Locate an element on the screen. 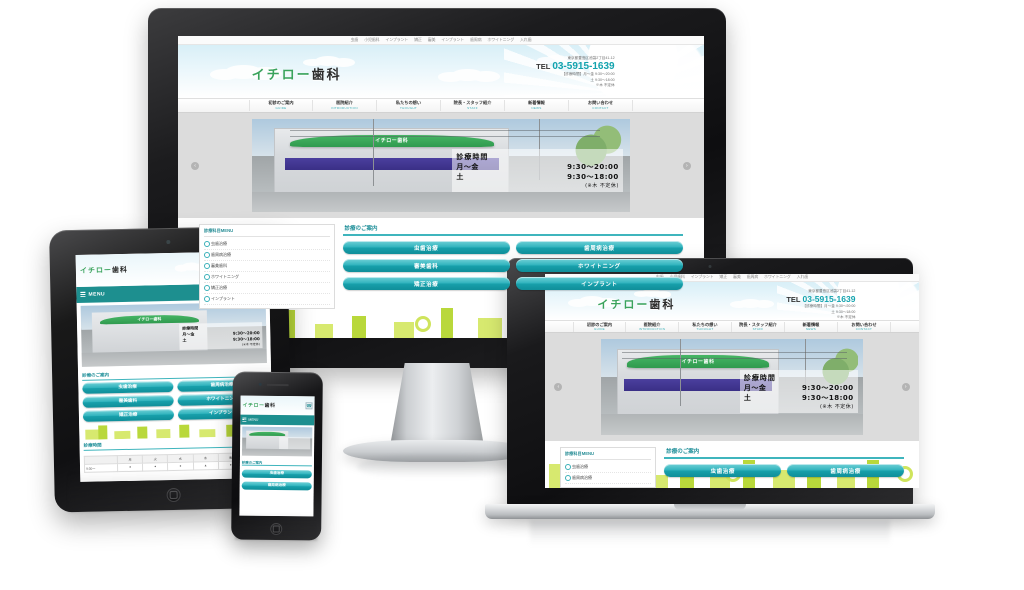  sidebar-item-orthodontics: 矯正治療 is located at coordinates (267, 288).